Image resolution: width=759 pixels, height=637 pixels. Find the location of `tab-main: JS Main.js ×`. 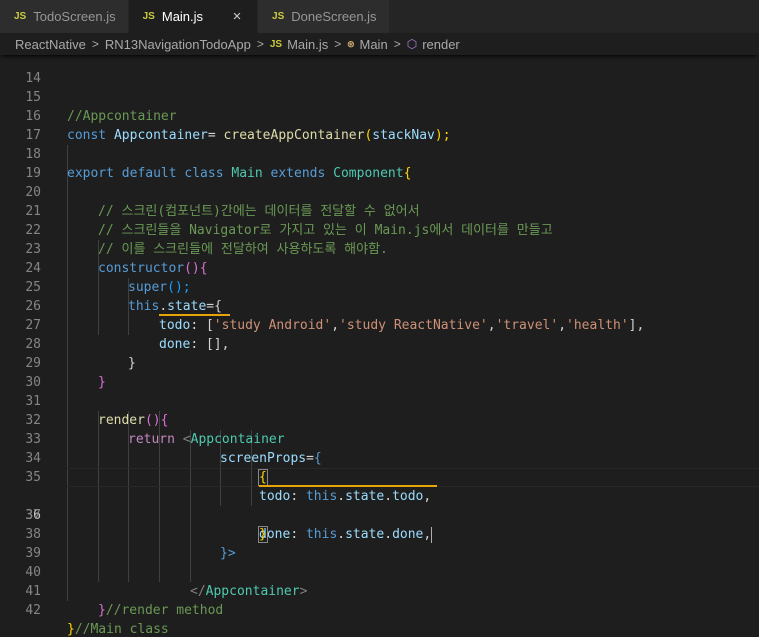

tab-main: JS Main.js × is located at coordinates (193, 16).